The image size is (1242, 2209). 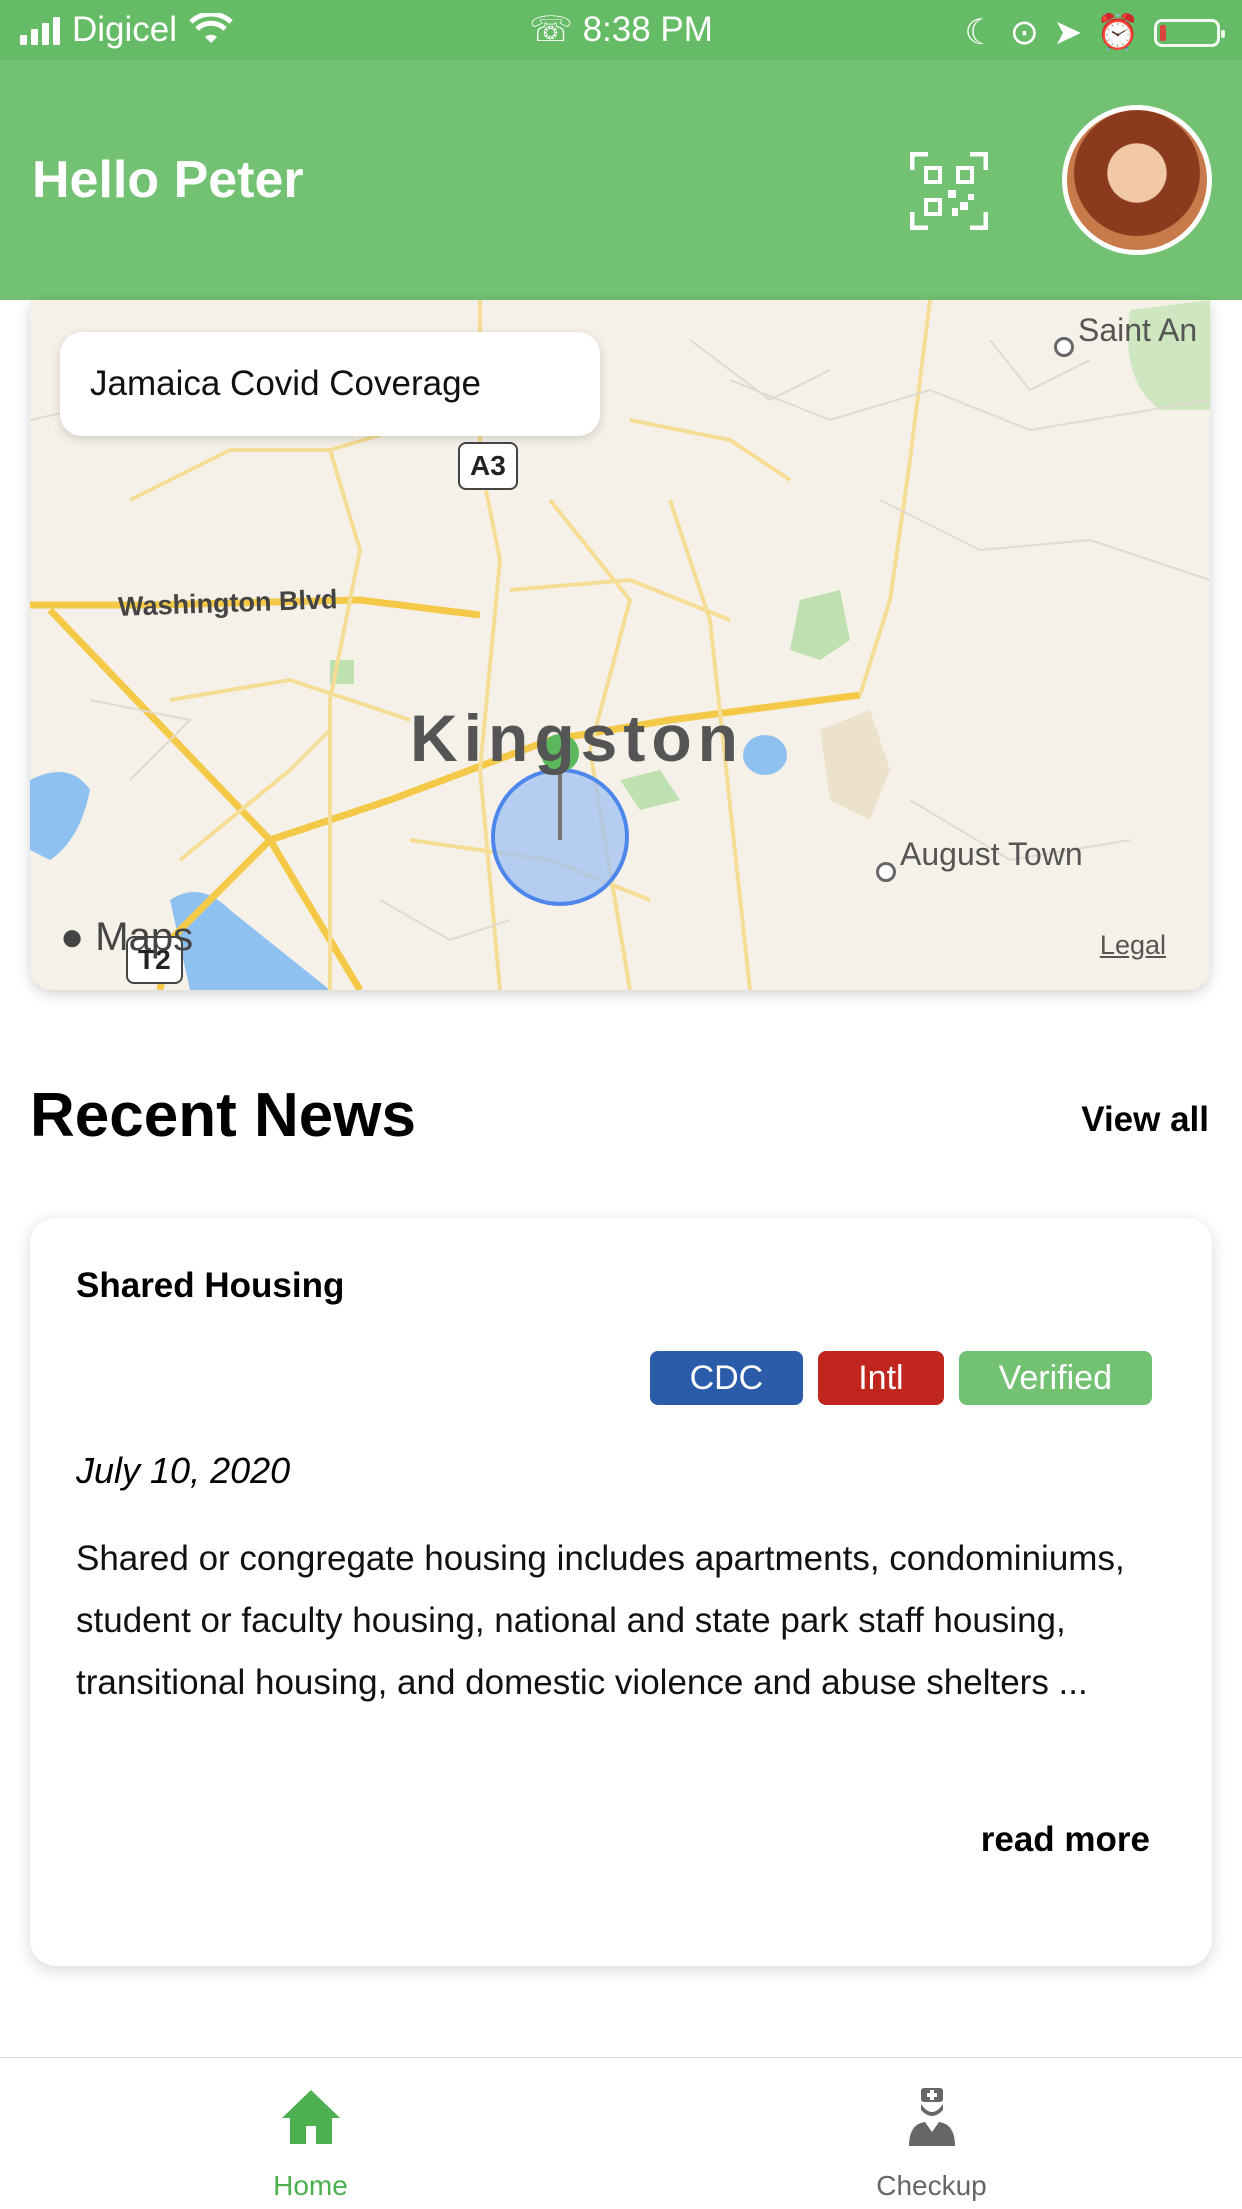 I want to click on apple-maps-logo: ● Maps, so click(x=126, y=937).